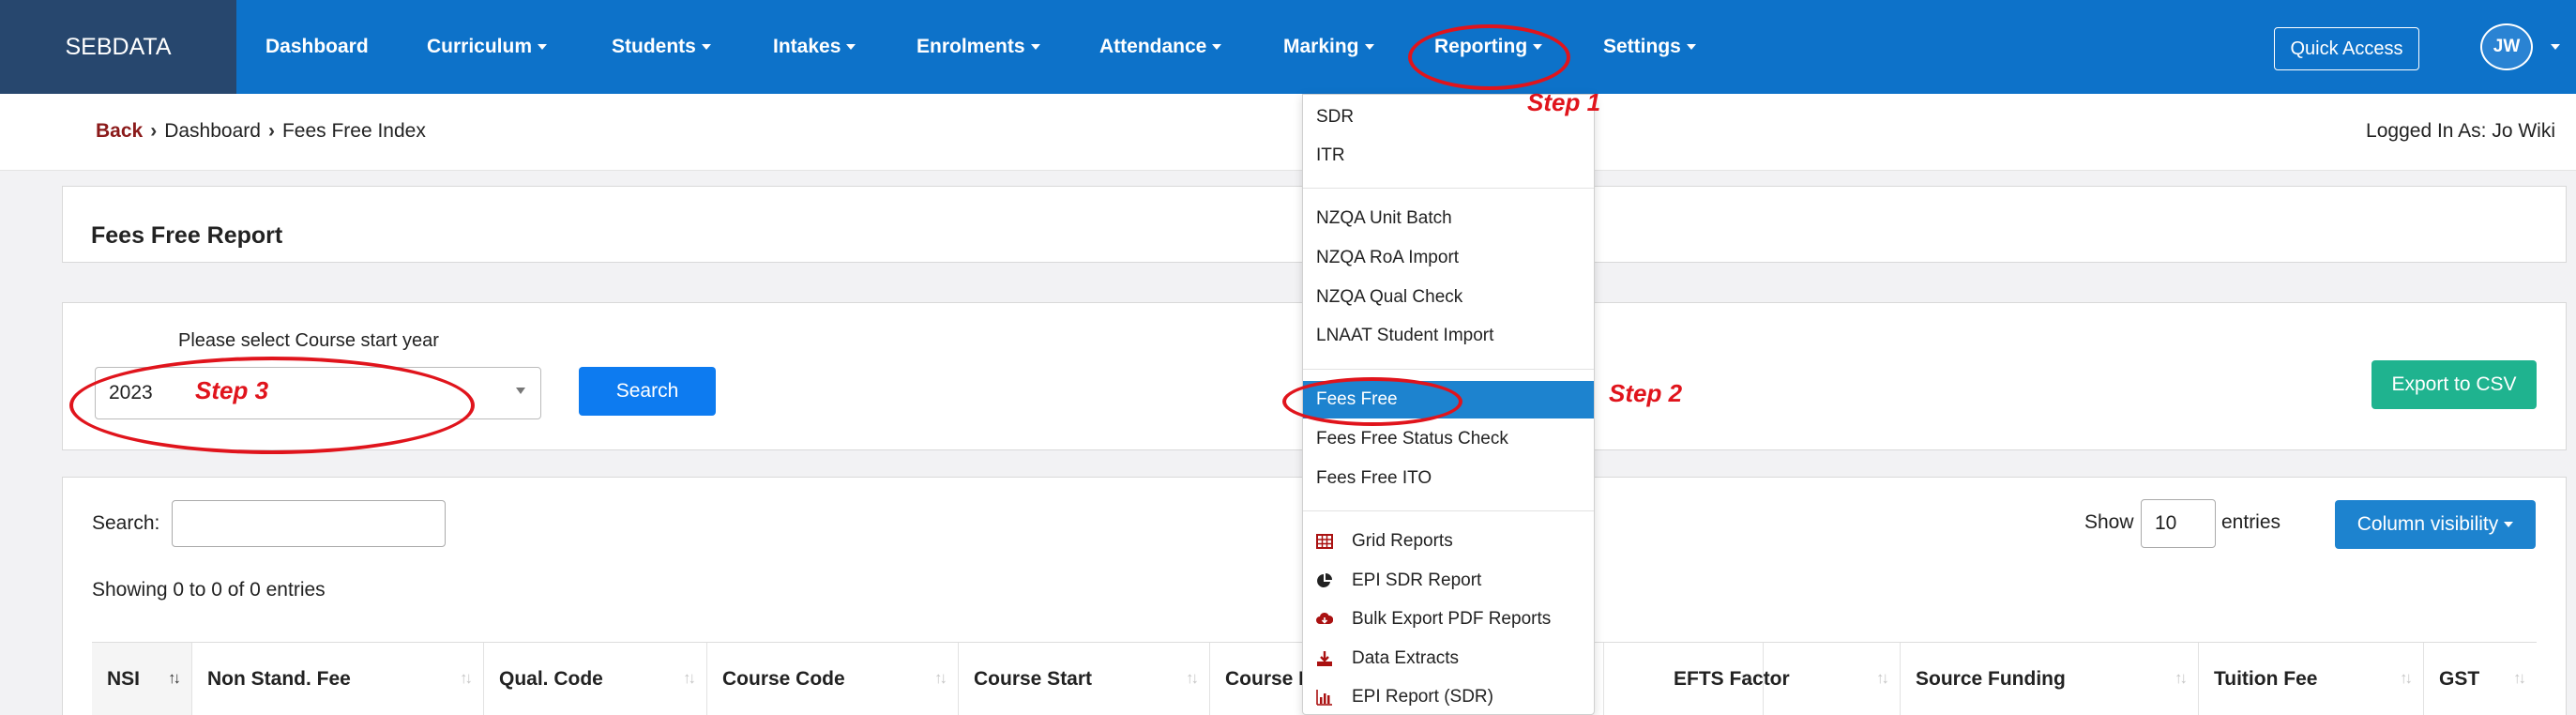  I want to click on nav-students: Students, so click(661, 47).